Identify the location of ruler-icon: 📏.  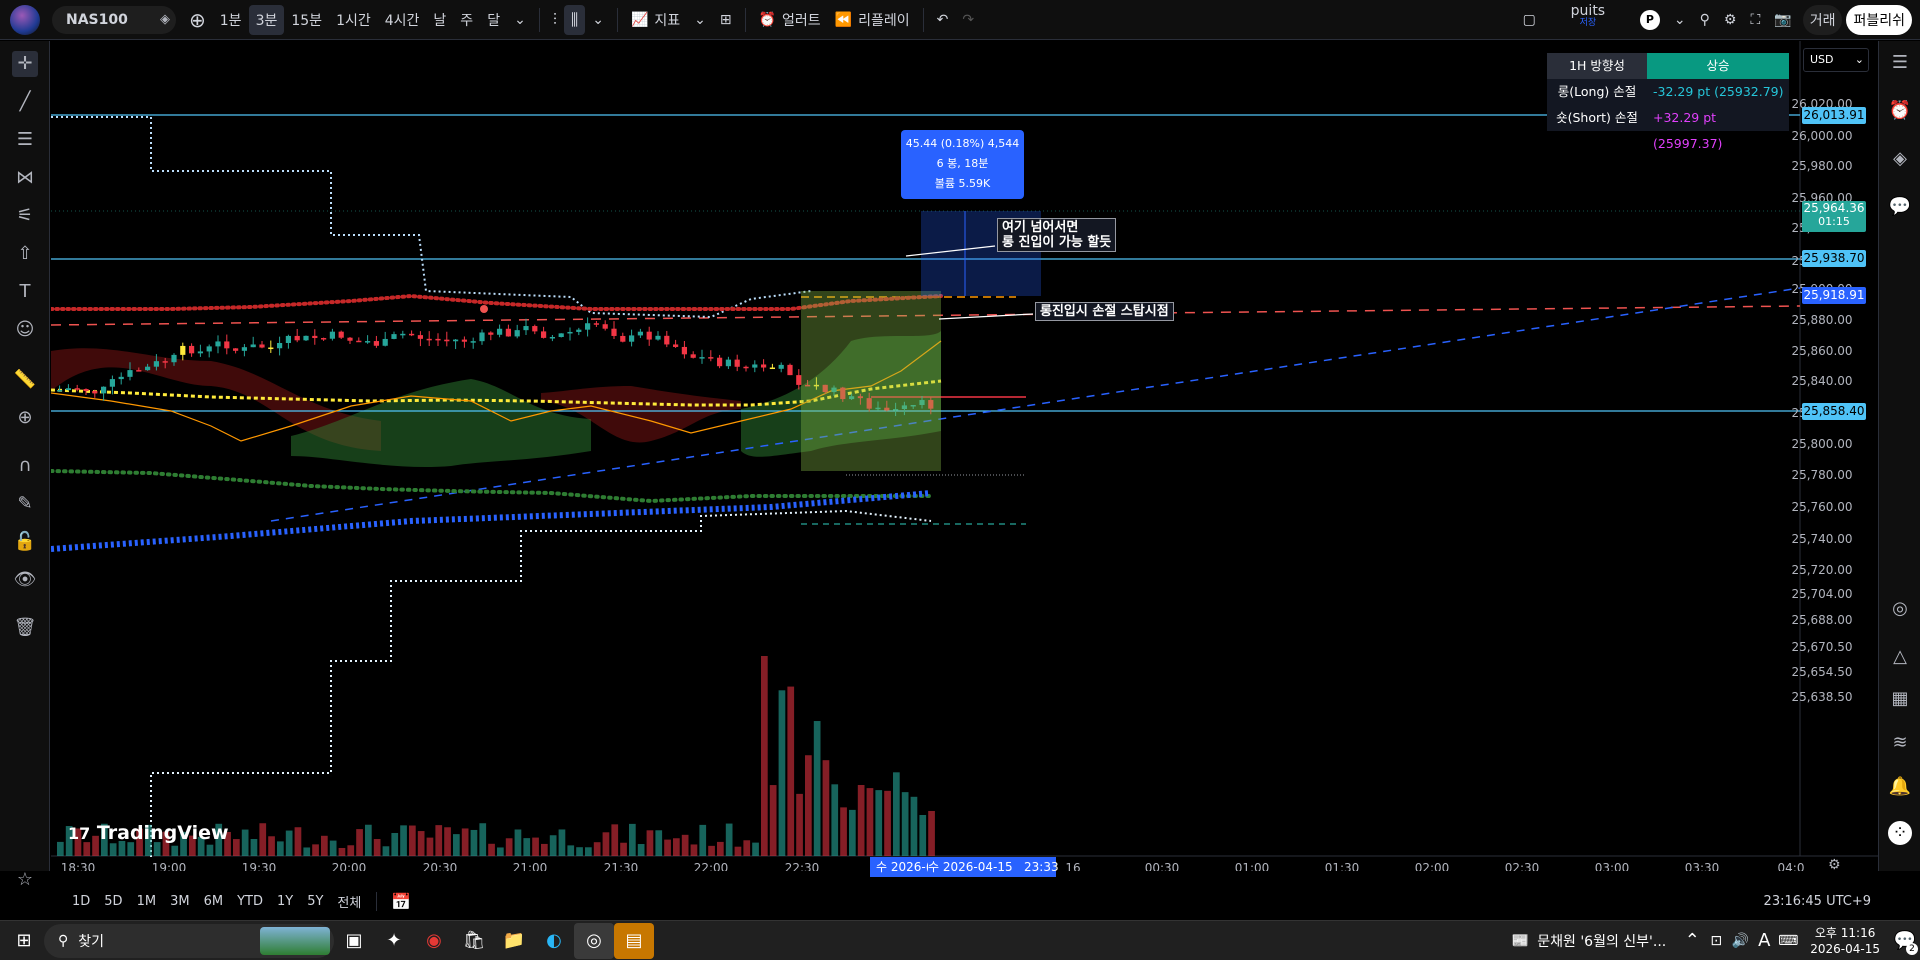
(25, 380).